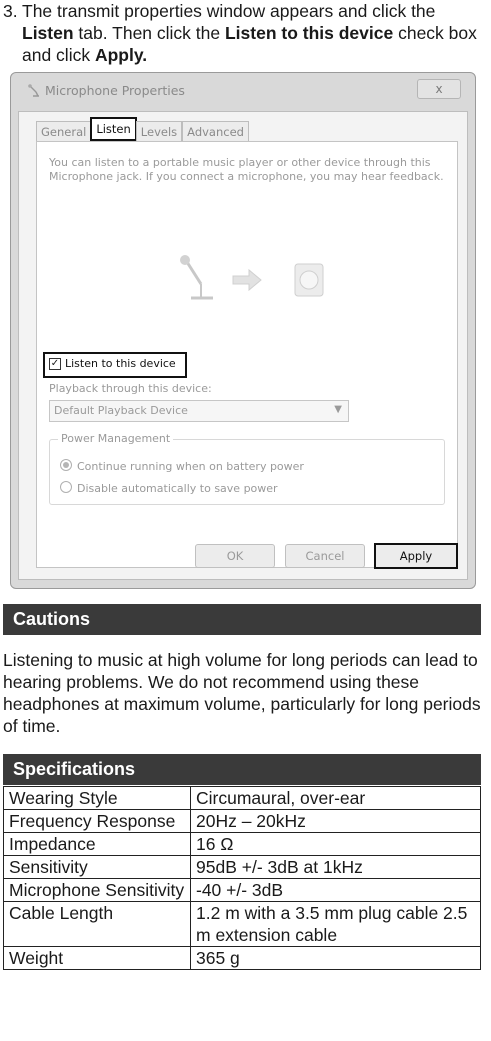 Image resolution: width=491 pixels, height=1041 pixels. I want to click on table-row: Wearing Style Circumaural, over-ear, so click(242, 798).